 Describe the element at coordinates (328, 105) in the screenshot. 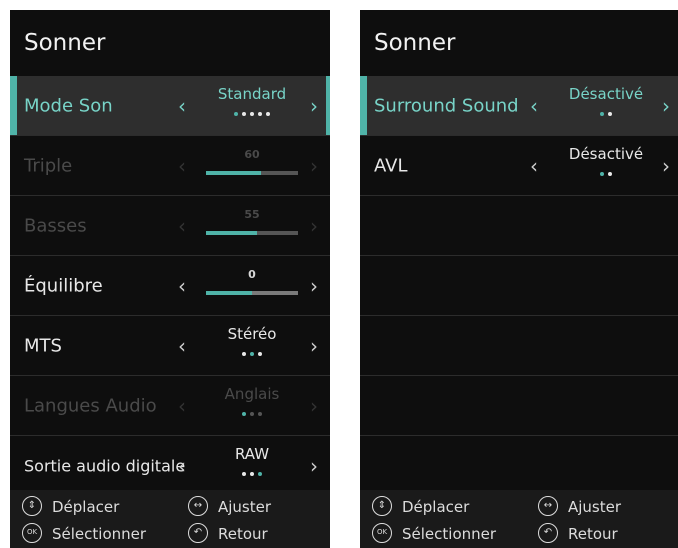

I see `selection-accent-right` at that location.